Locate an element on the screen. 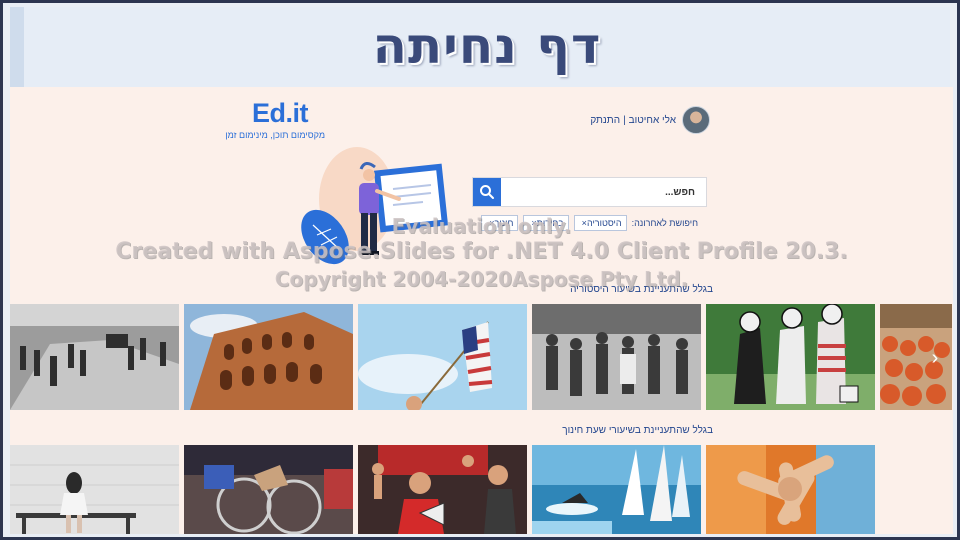 The height and width of the screenshot is (540, 960). thumbnail-protest-megaphone is located at coordinates (442, 489).